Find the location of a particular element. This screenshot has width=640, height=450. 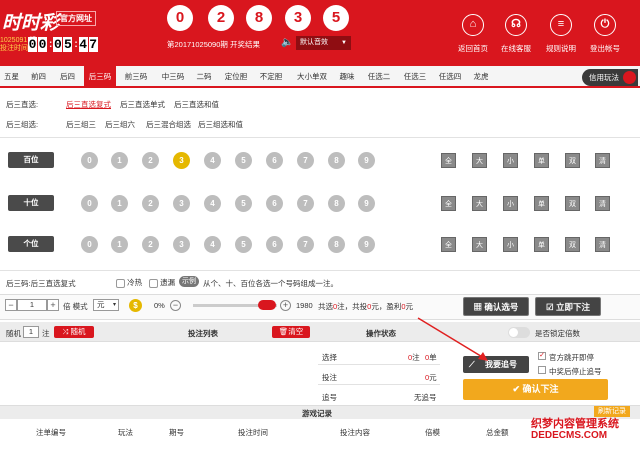

arrow-head is located at coordinates (483, 356).